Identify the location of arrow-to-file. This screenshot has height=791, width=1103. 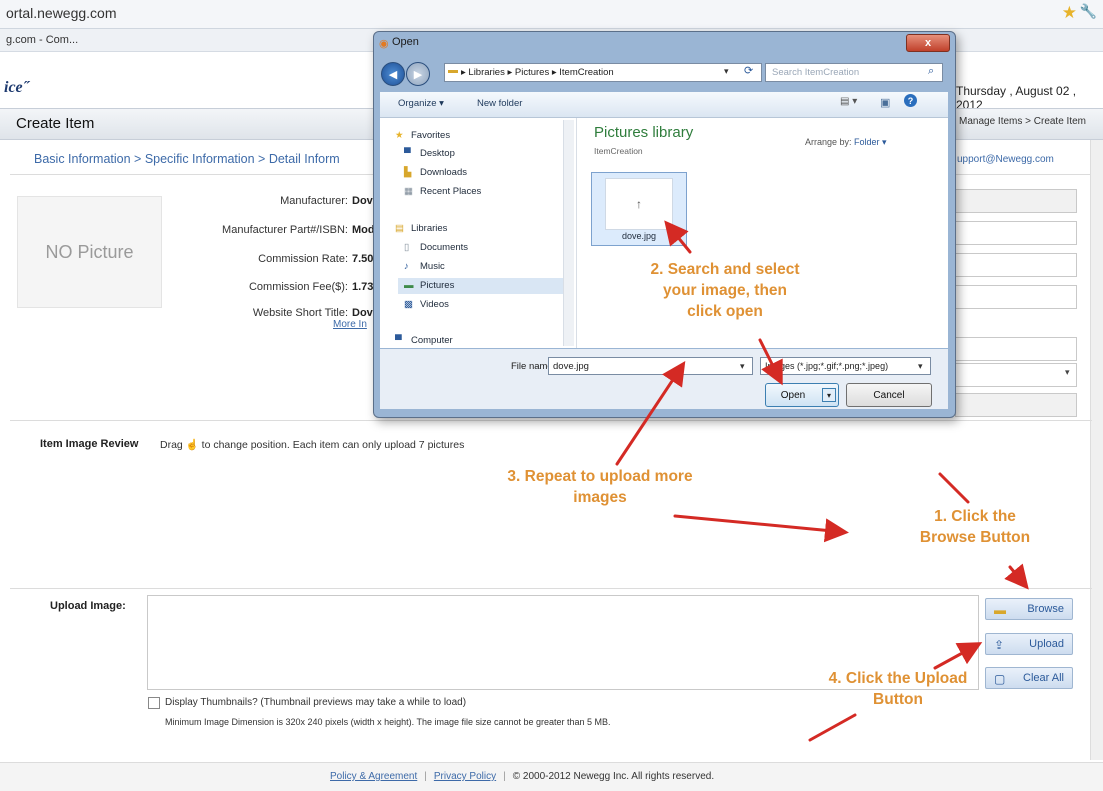
(678, 237).